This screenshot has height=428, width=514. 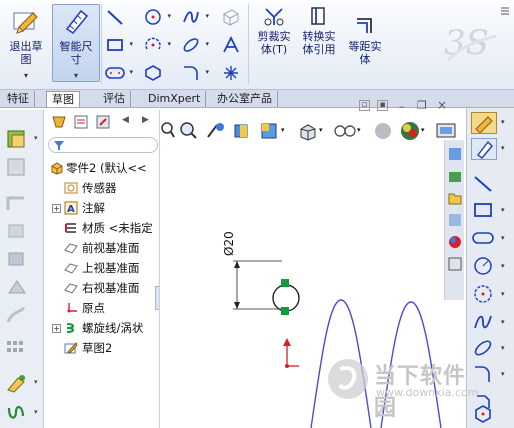 I want to click on polygon-tool, so click(x=153, y=73).